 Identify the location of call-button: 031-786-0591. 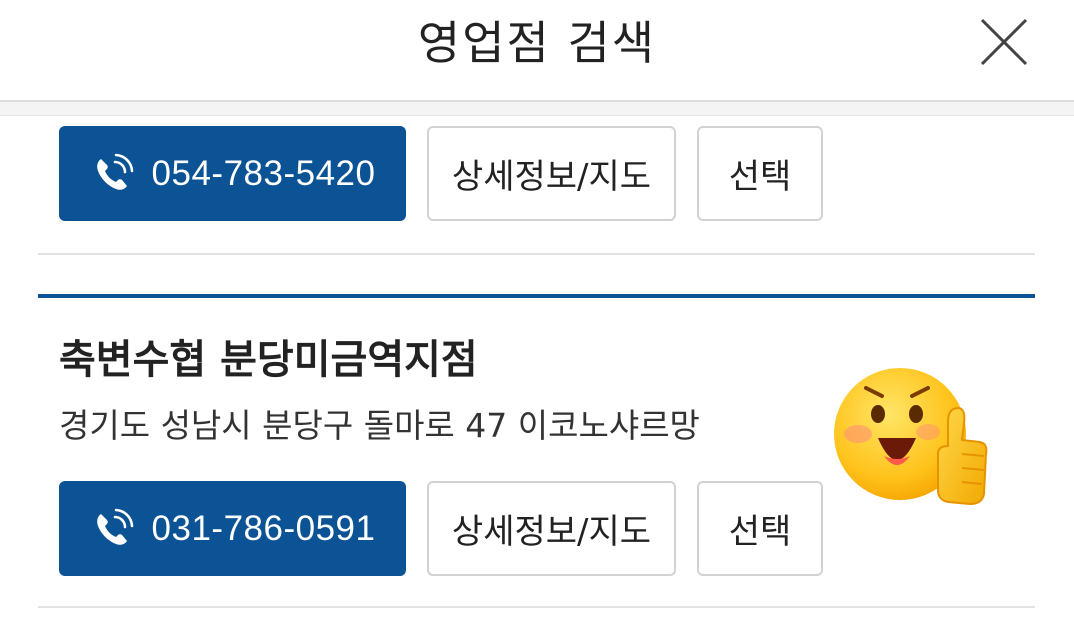
(232, 528).